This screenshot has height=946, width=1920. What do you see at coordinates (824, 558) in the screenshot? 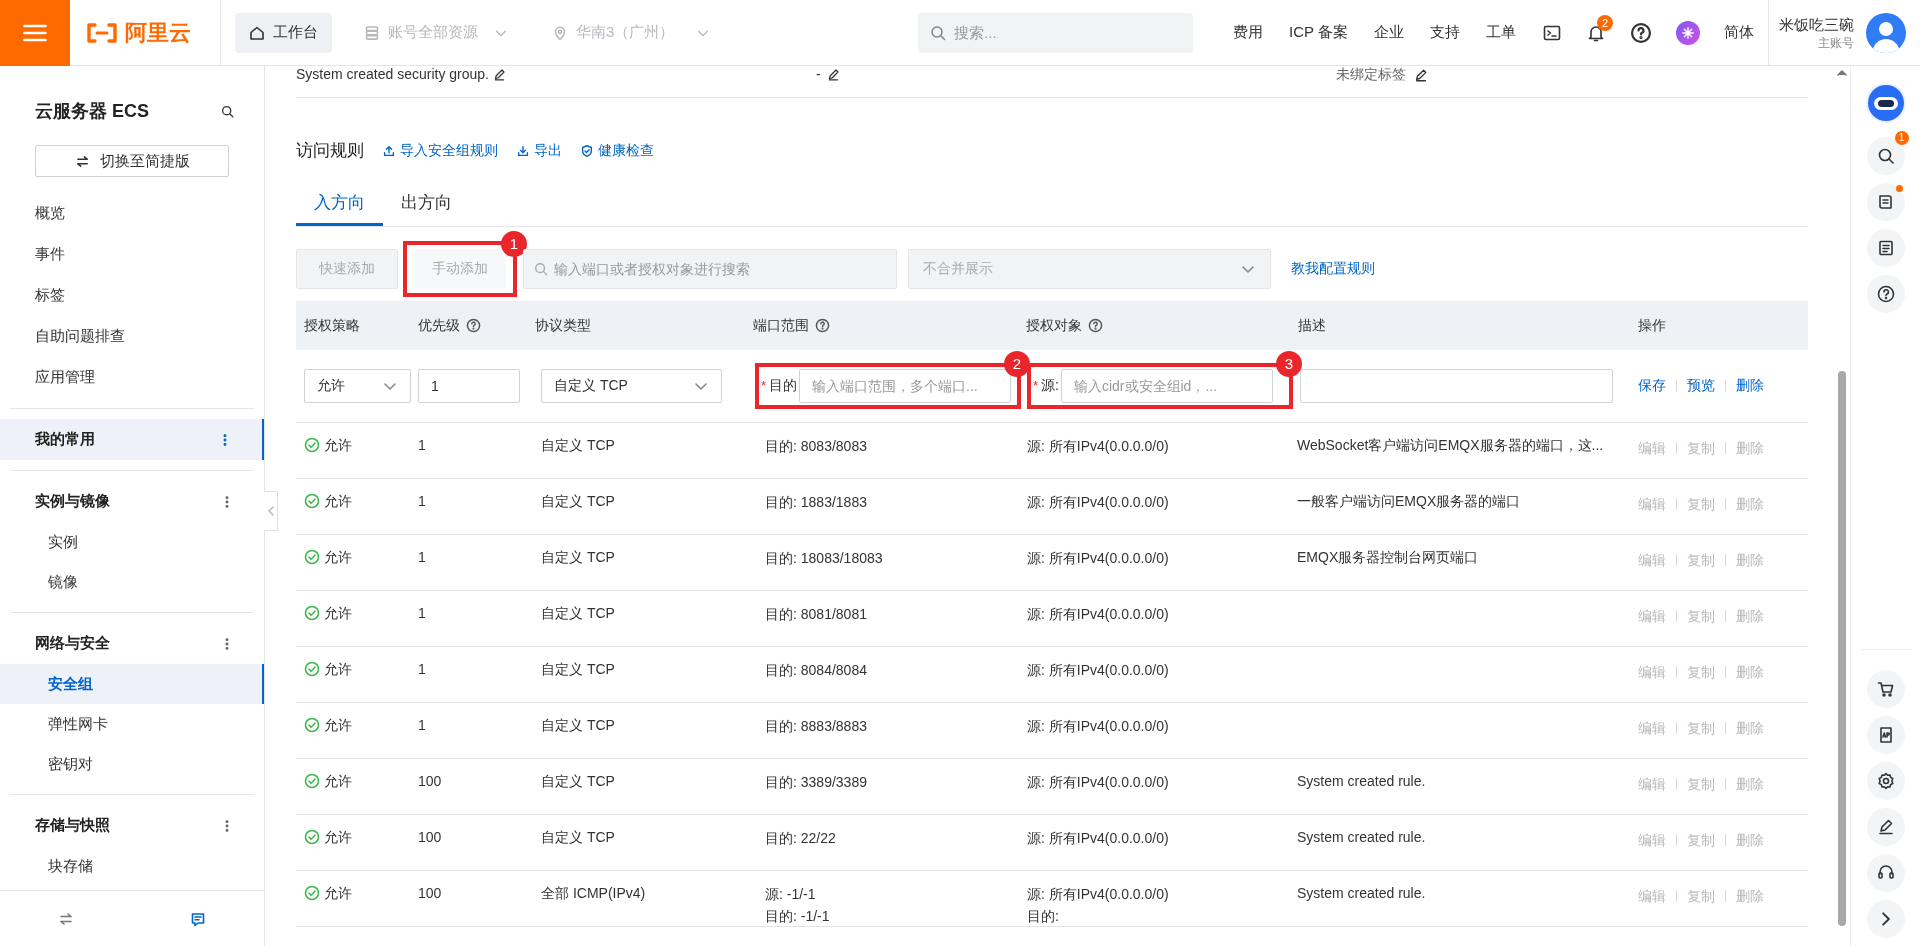
I see `table-cell-text: 目的: 18083/18083` at bounding box center [824, 558].